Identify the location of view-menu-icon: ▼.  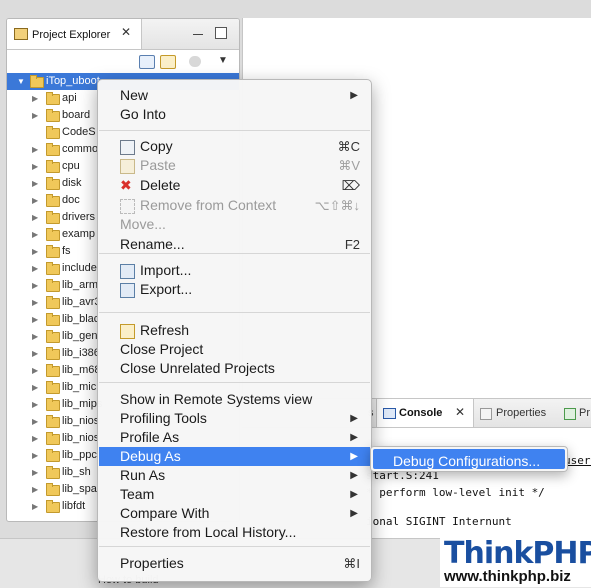
(223, 60).